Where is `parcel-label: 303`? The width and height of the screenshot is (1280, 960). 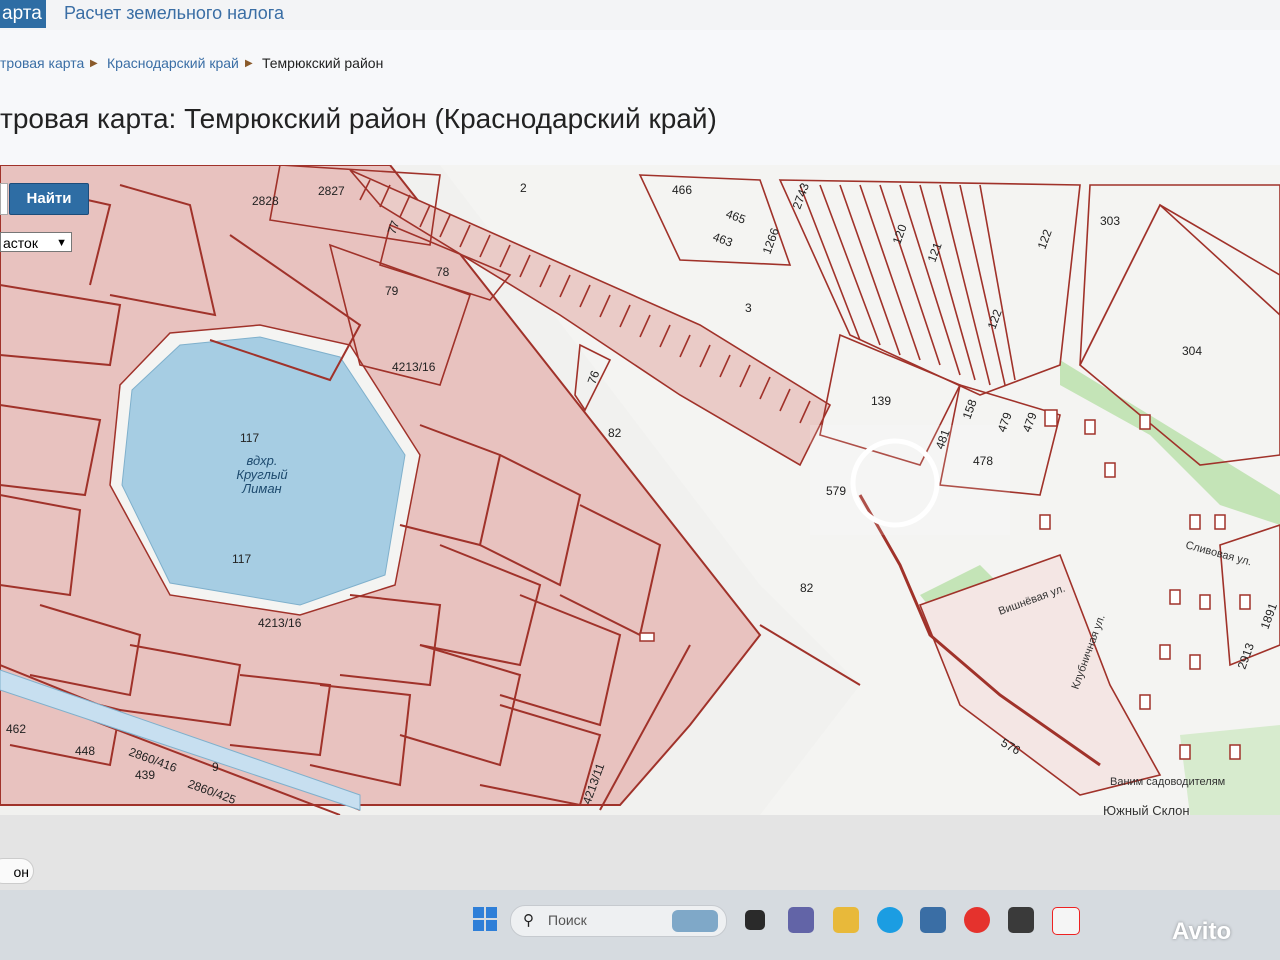
parcel-label: 303 is located at coordinates (1110, 221).